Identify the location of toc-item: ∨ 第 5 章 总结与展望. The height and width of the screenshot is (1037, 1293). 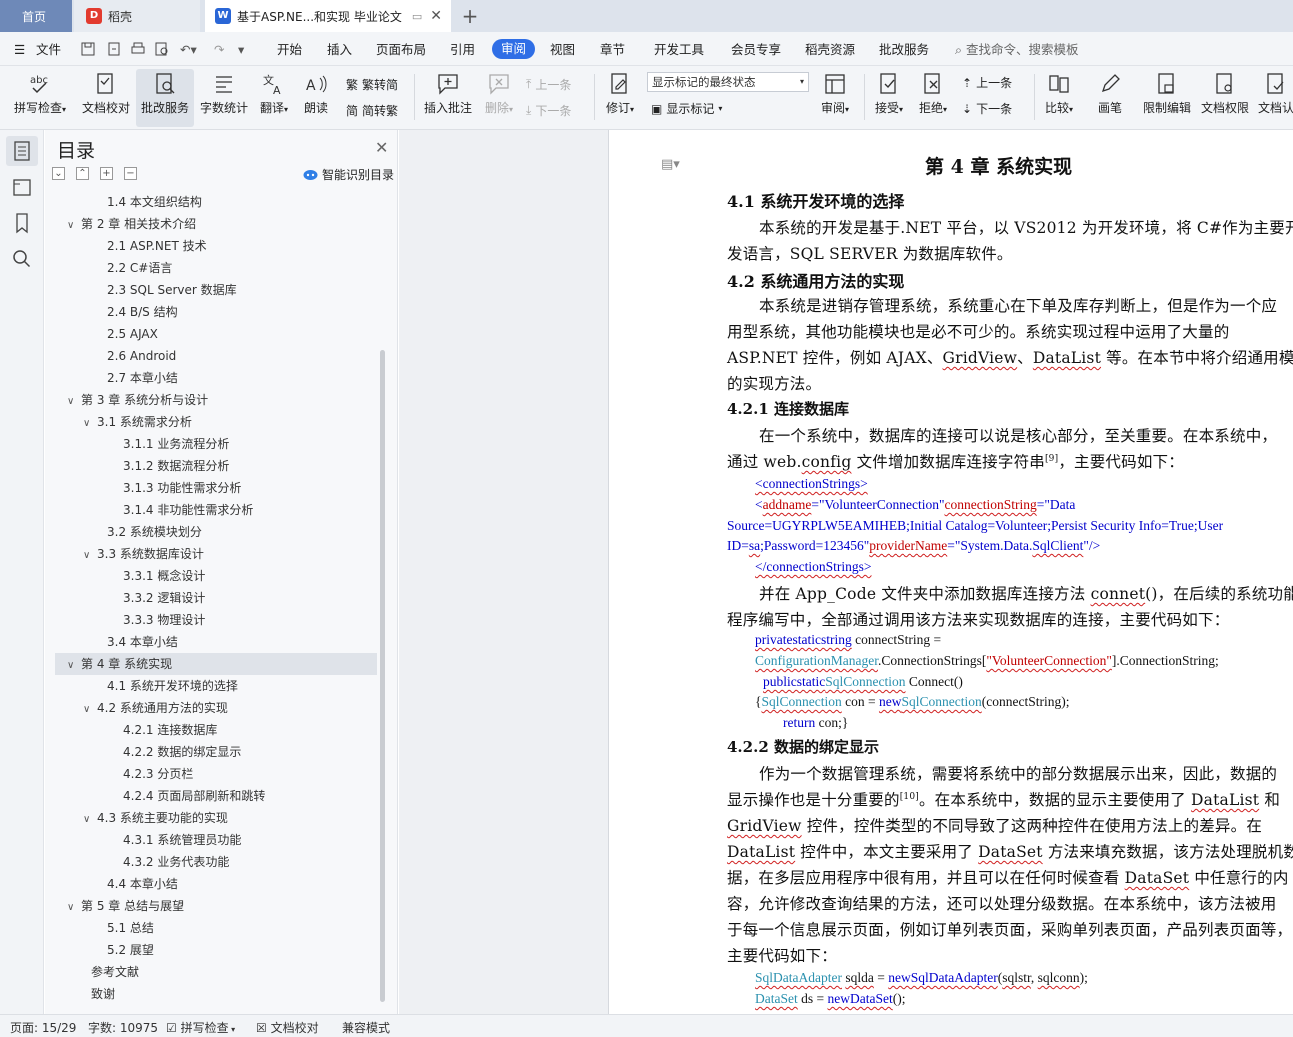
(216, 906).